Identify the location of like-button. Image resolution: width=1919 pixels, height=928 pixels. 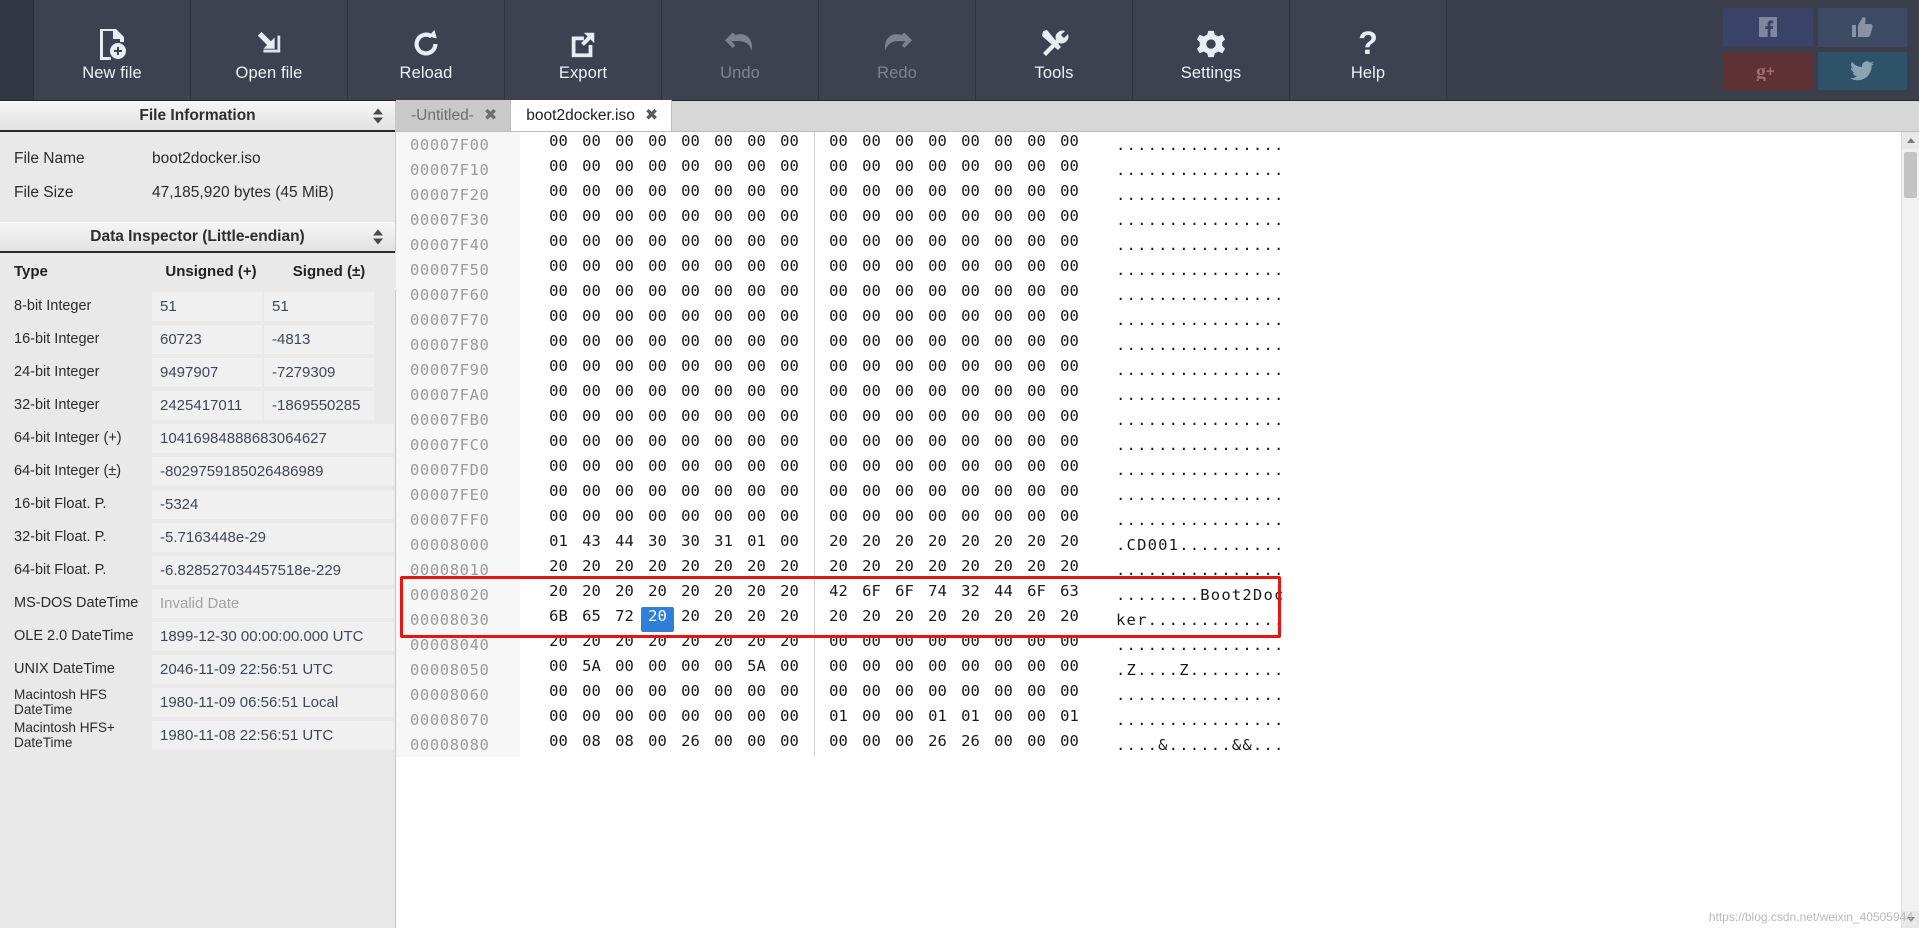
(1862, 27).